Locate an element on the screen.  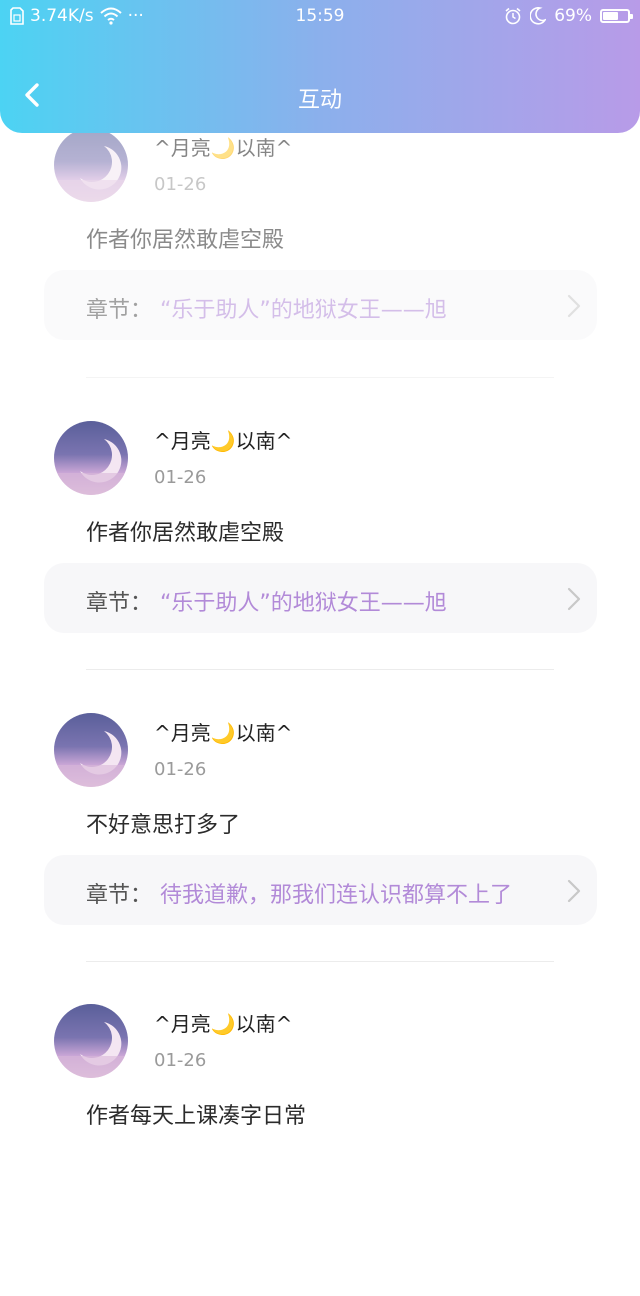
battery-percent: 69% is located at coordinates (573, 16).